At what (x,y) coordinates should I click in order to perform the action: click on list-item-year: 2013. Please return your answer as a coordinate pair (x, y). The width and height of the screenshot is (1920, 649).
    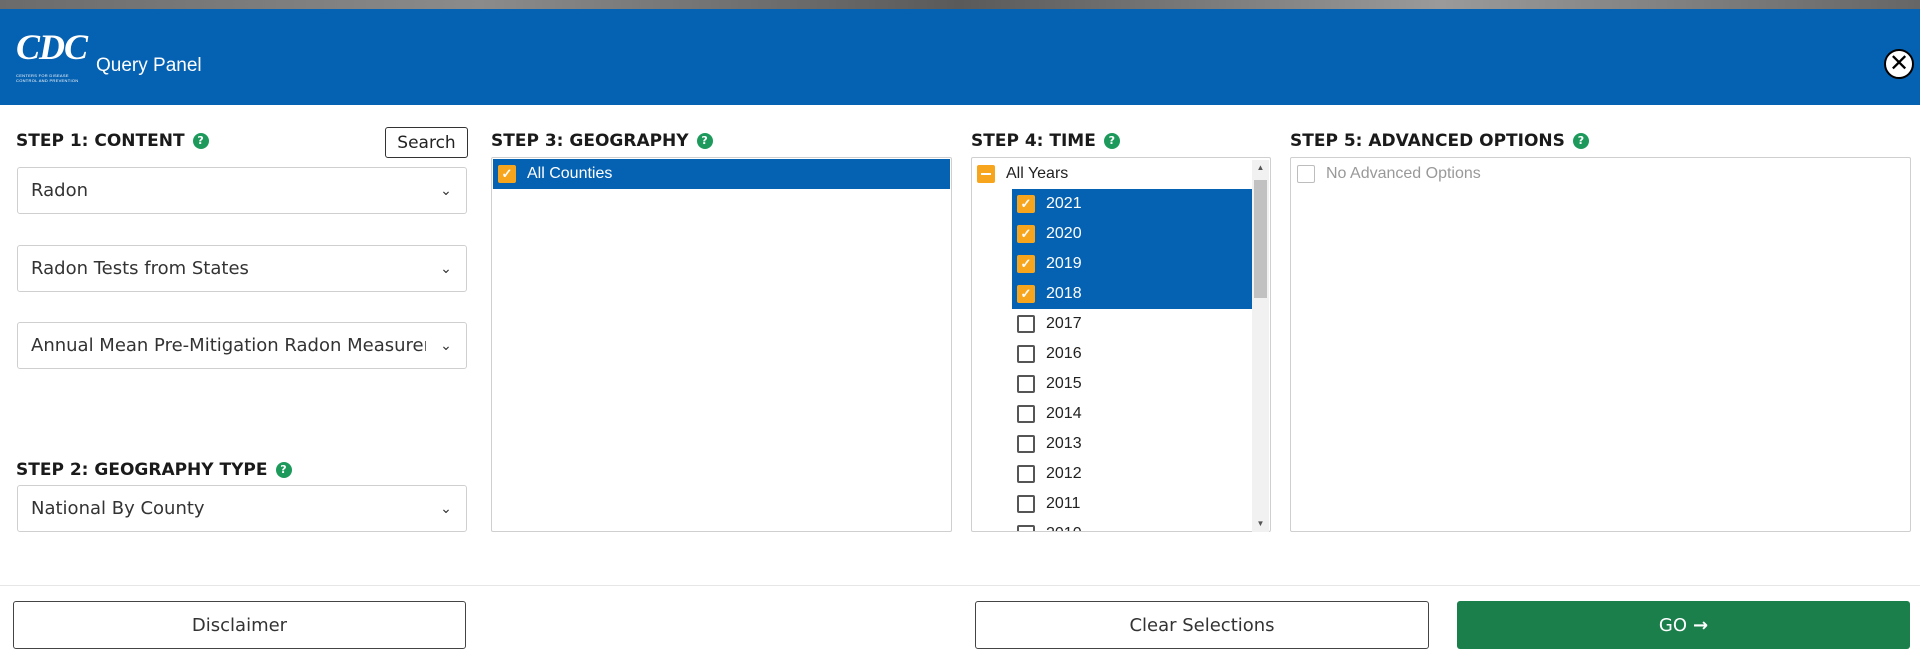
    Looking at the image, I should click on (1132, 444).